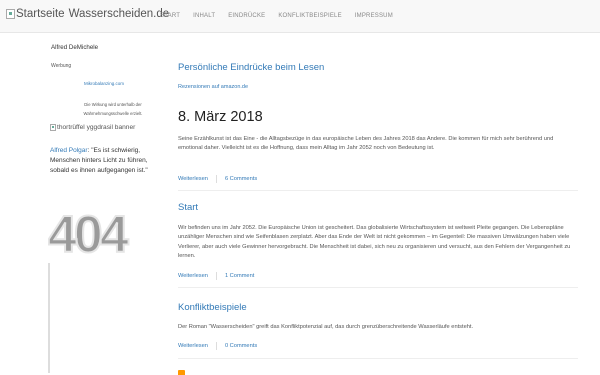 This screenshot has width=600, height=375. I want to click on rss-icon, so click(181, 372).